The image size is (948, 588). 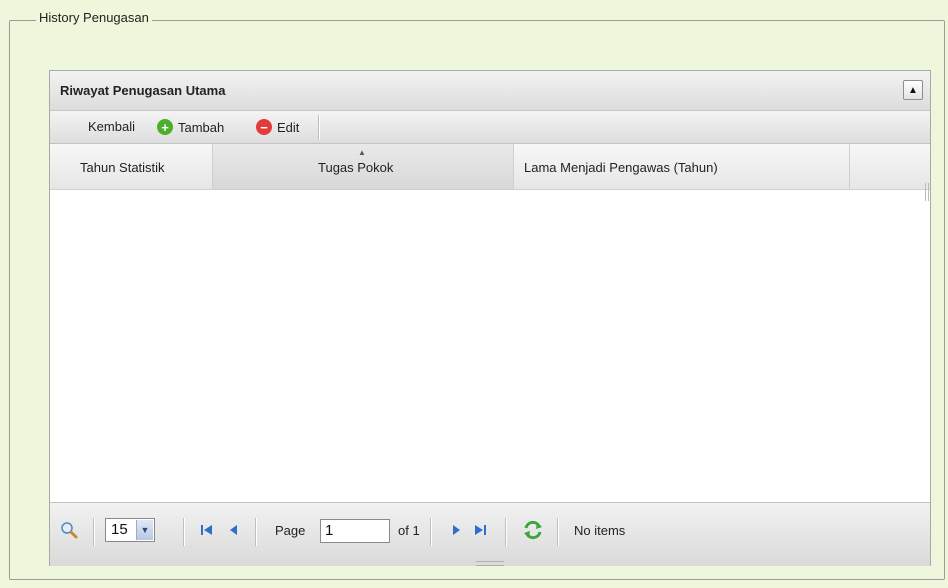 I want to click on toolbar: Kembali + Tambah − Edit, so click(x=490, y=127).